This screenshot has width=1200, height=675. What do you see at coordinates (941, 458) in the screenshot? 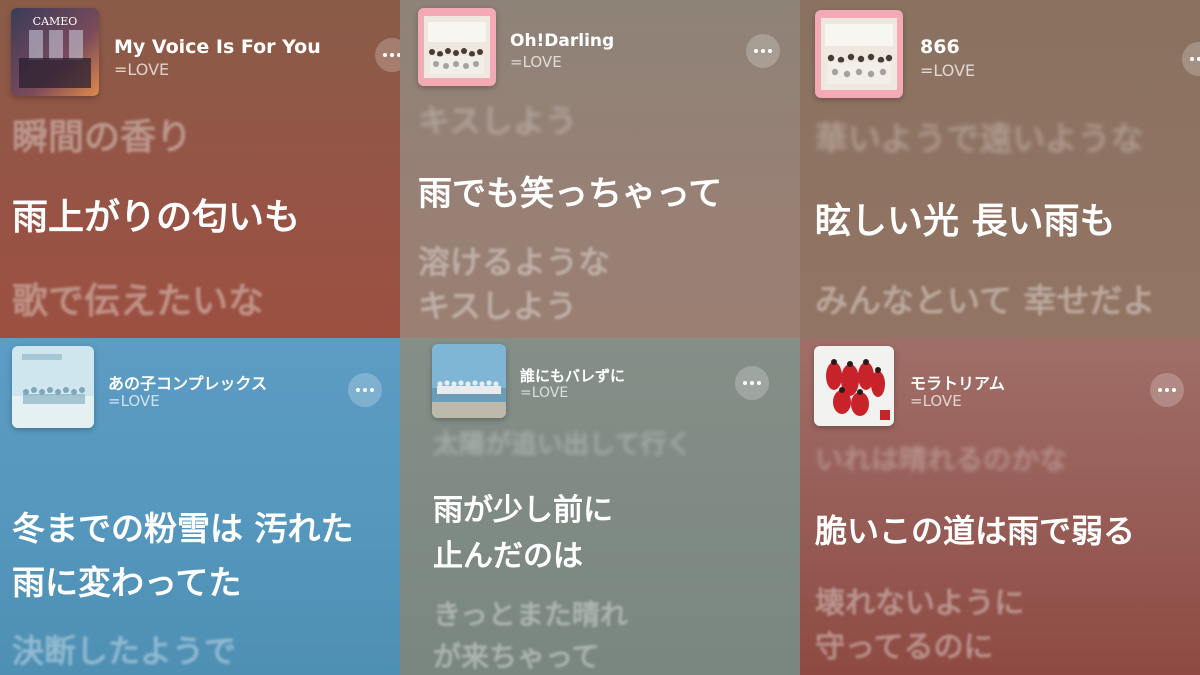
I see `previous-lyric-line: いれは晴れるのかな` at bounding box center [941, 458].